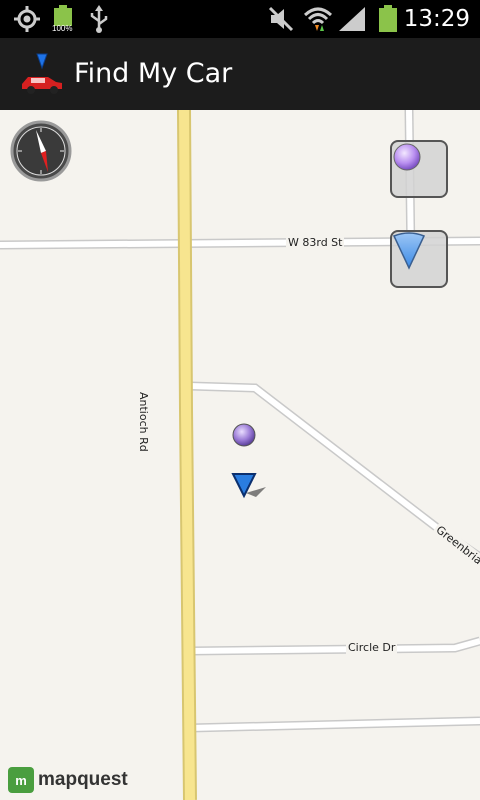 The image size is (480, 800). What do you see at coordinates (83, 779) in the screenshot?
I see `mapquest-text: mapquest` at bounding box center [83, 779].